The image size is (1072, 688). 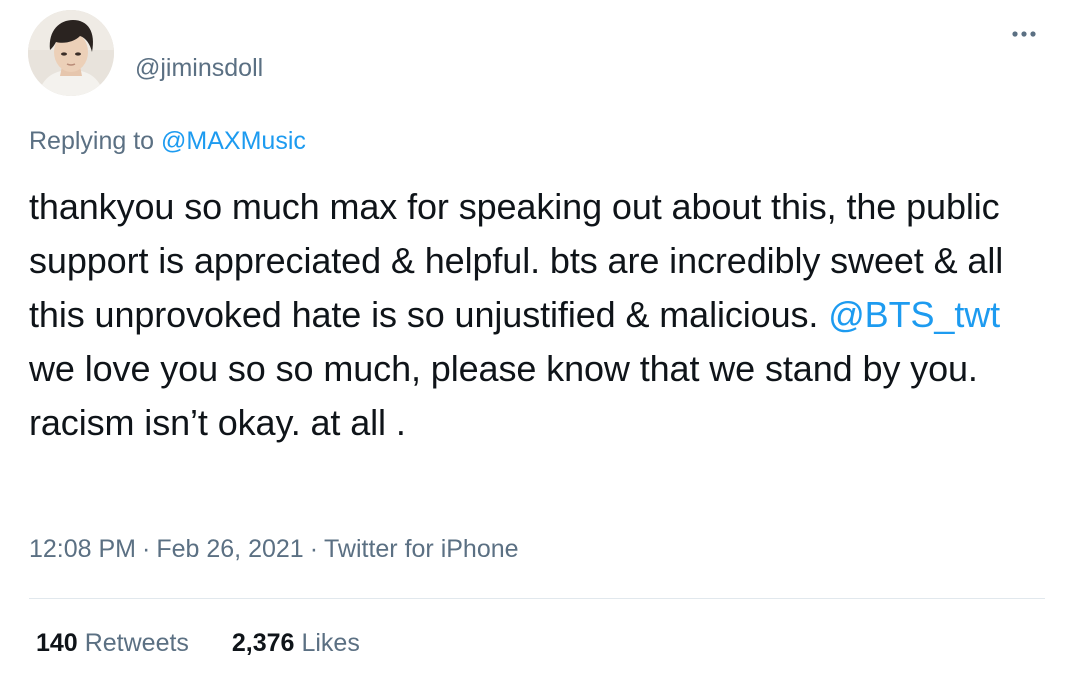 I want to click on replying-to-line: Replying to @MAXMusic, so click(x=167, y=141).